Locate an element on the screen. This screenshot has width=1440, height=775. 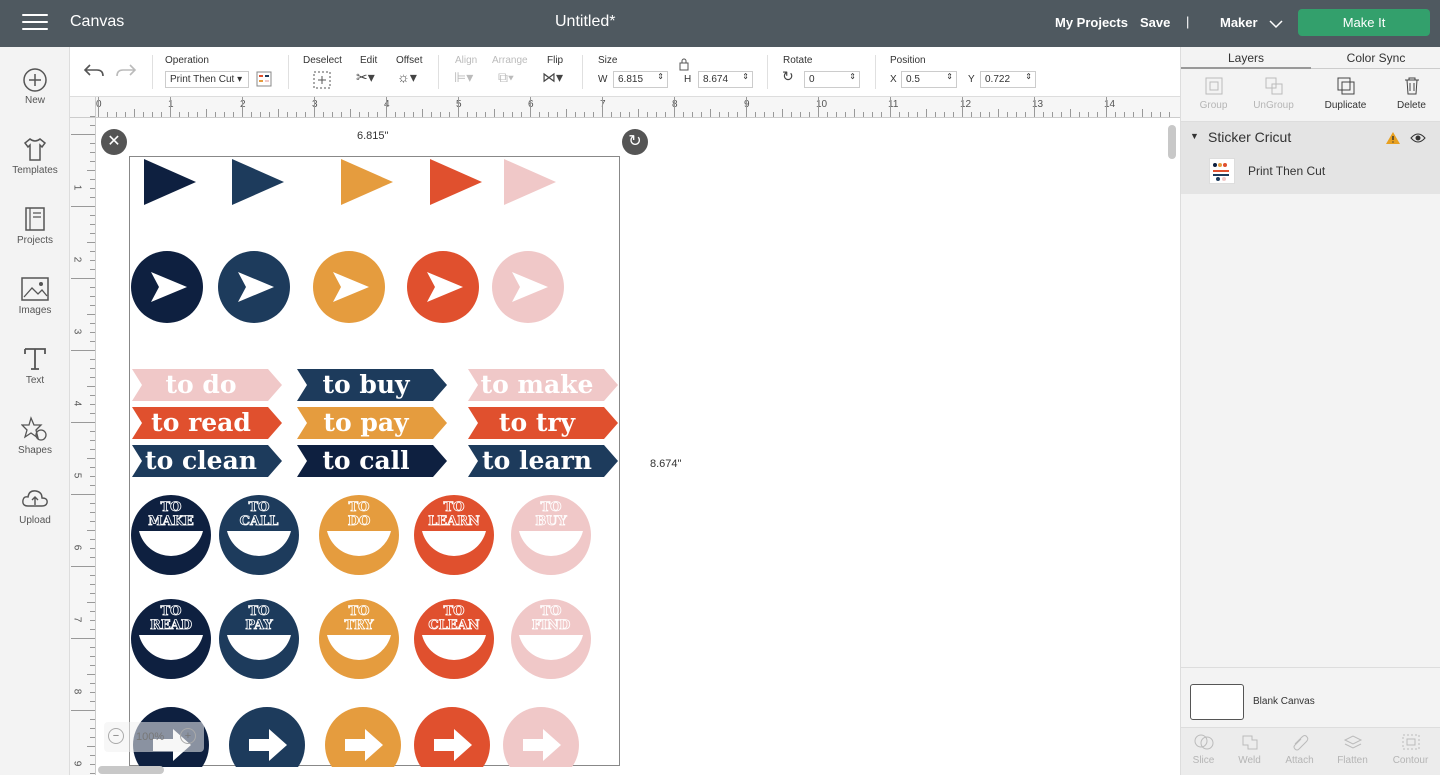
group-button: Group is located at coordinates (1213, 93).